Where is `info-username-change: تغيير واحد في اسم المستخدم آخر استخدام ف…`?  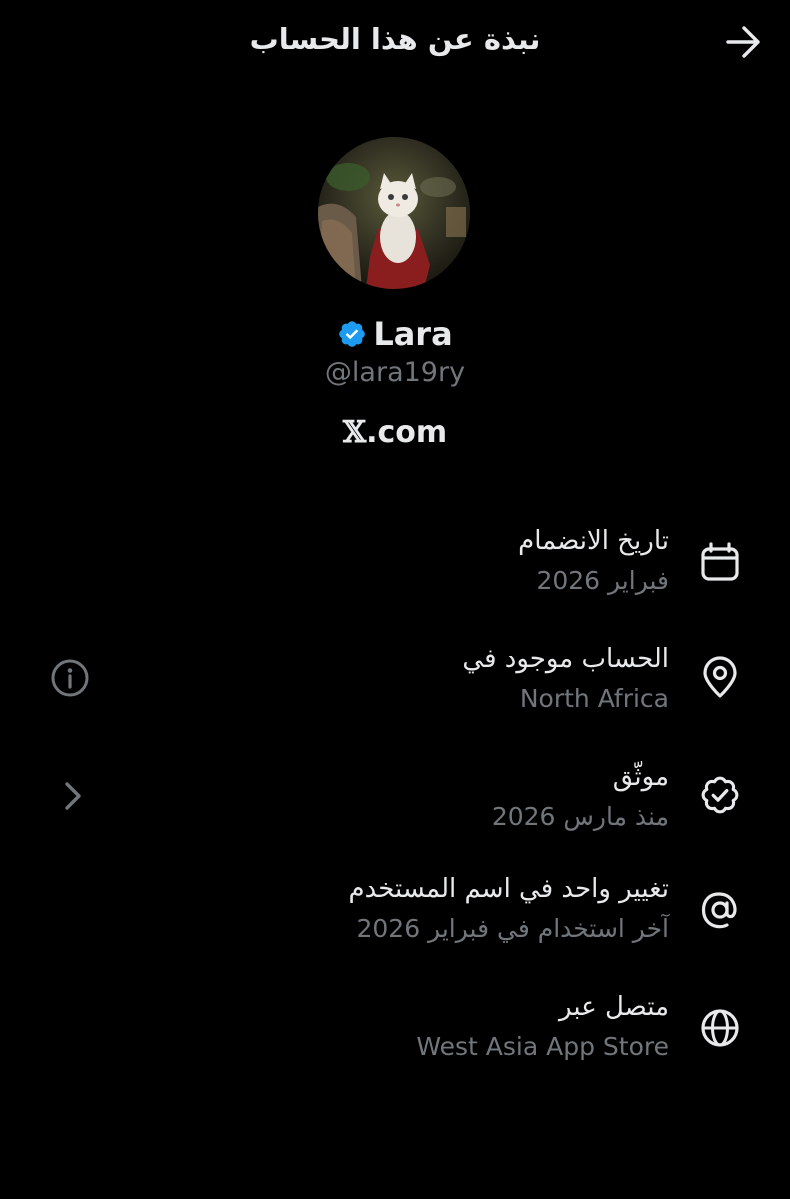 info-username-change: تغيير واحد في اسم المستخدم آخر استخدام ف… is located at coordinates (395, 920).